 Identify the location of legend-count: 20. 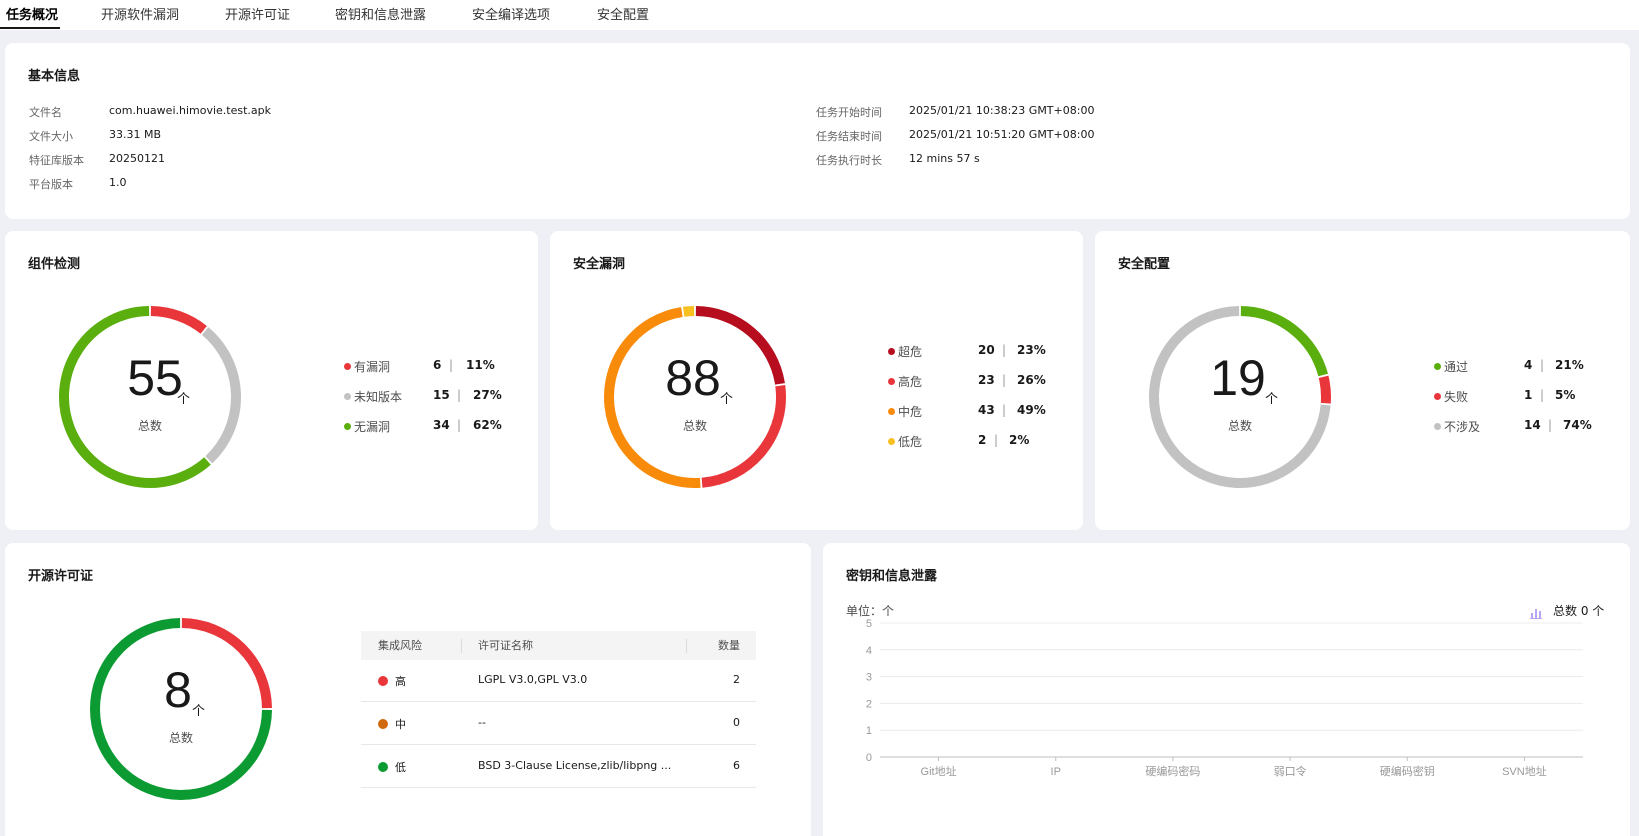
(986, 350).